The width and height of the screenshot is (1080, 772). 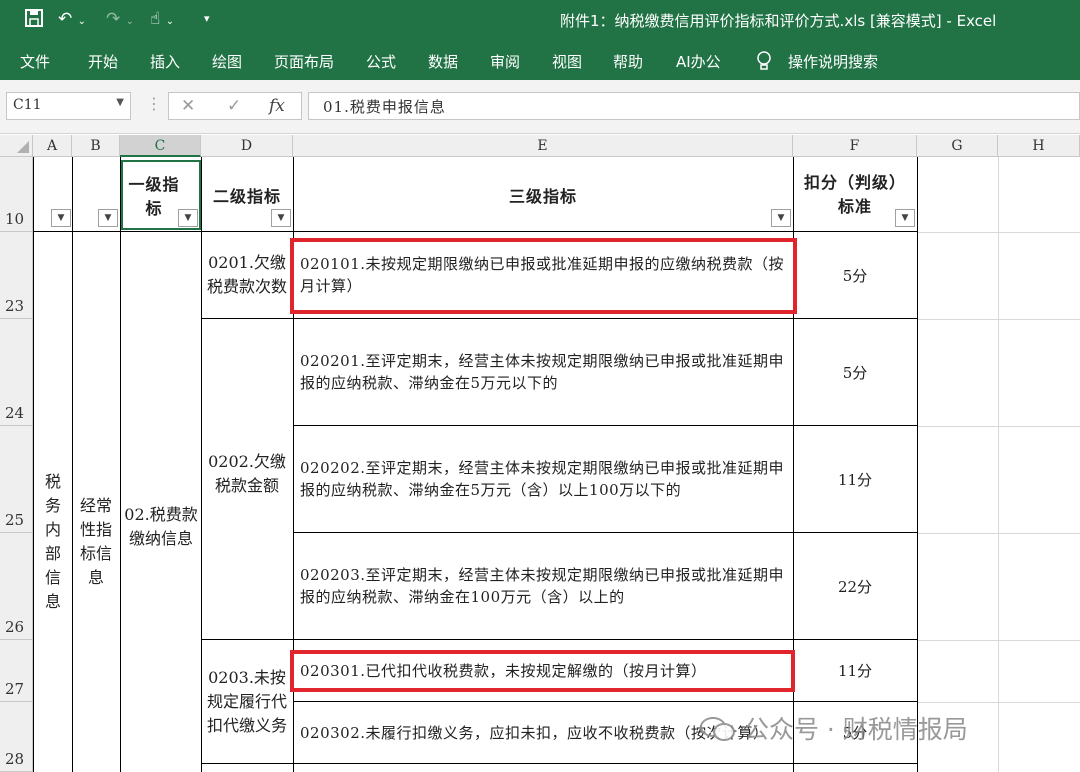 What do you see at coordinates (35, 61) in the screenshot?
I see `tab-file: 文件` at bounding box center [35, 61].